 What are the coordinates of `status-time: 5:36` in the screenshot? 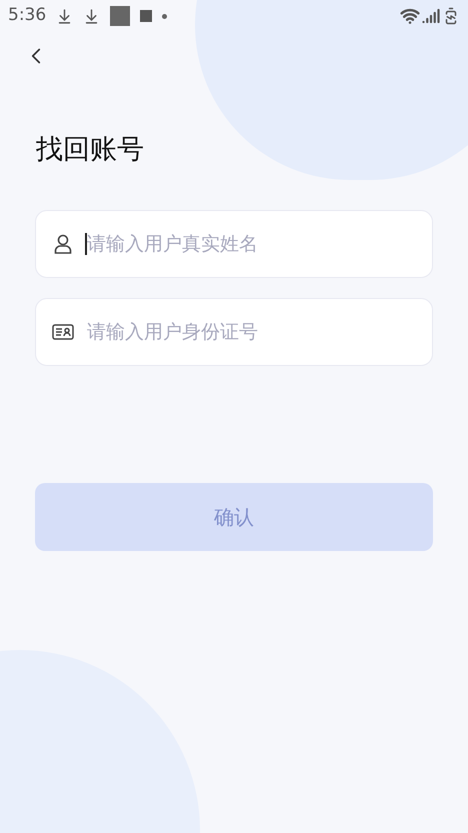 It's located at (27, 16).